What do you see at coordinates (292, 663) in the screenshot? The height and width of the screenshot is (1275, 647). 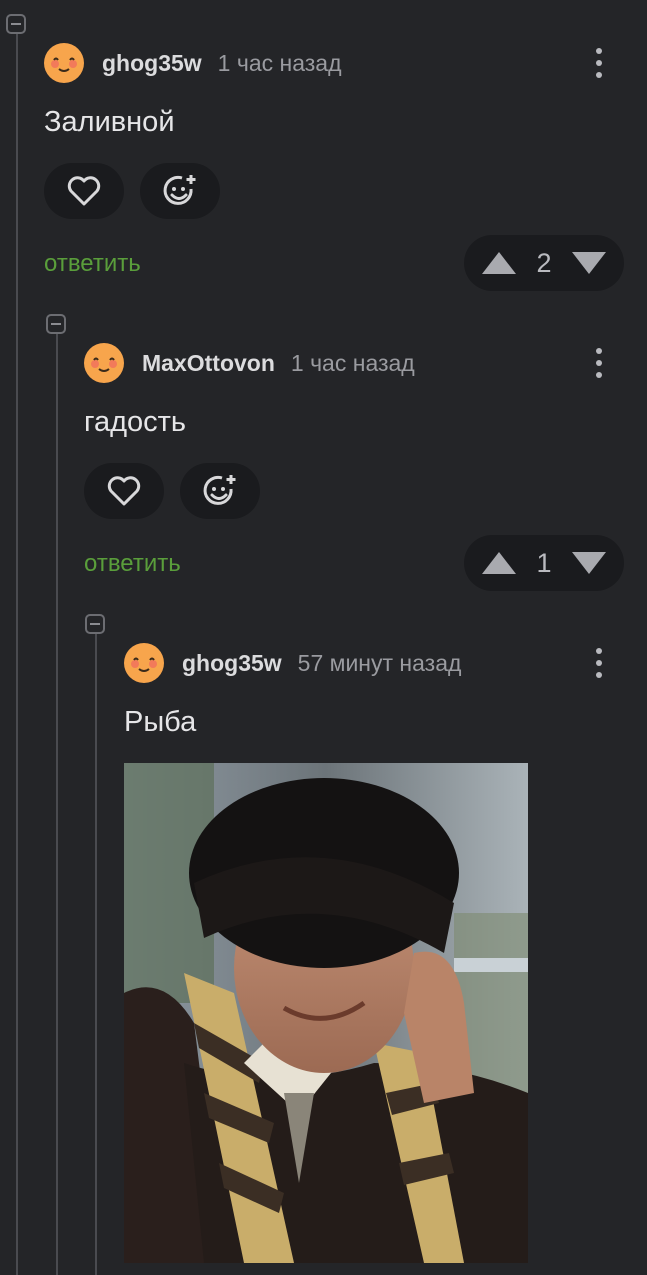 I see `comment-header: ghog35w 57 минут назад` at bounding box center [292, 663].